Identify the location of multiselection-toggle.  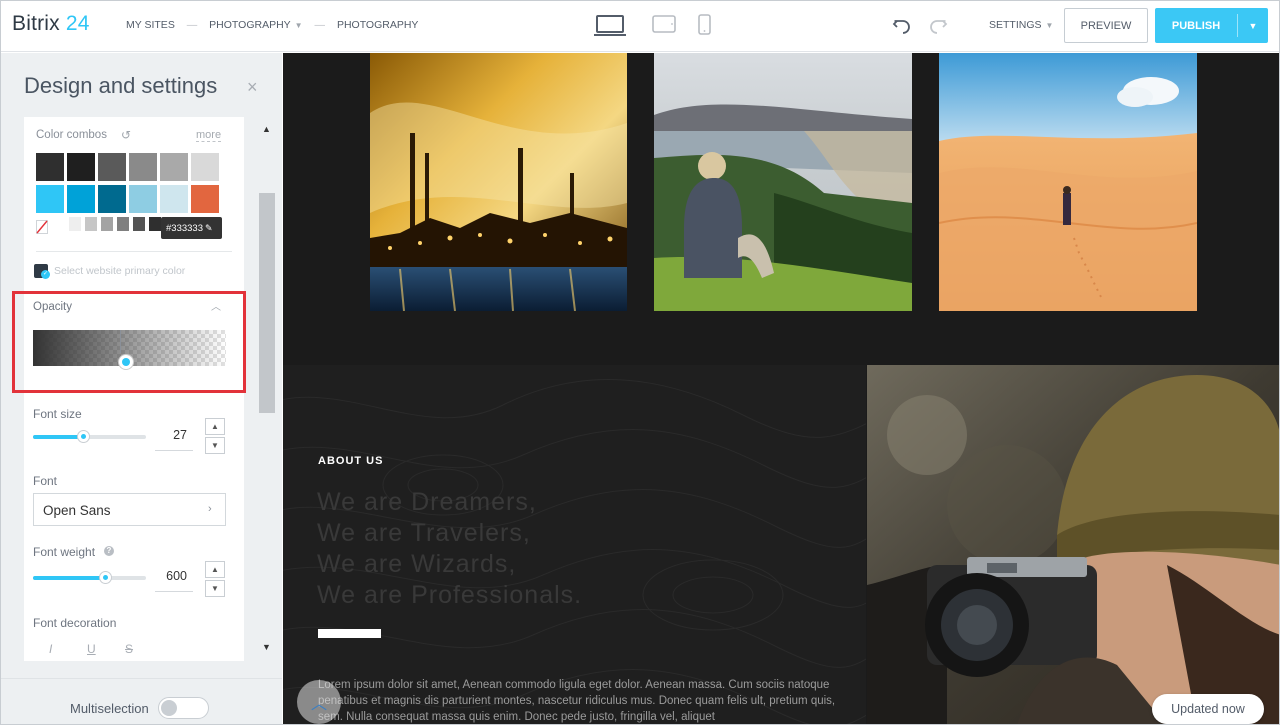
(183, 708).